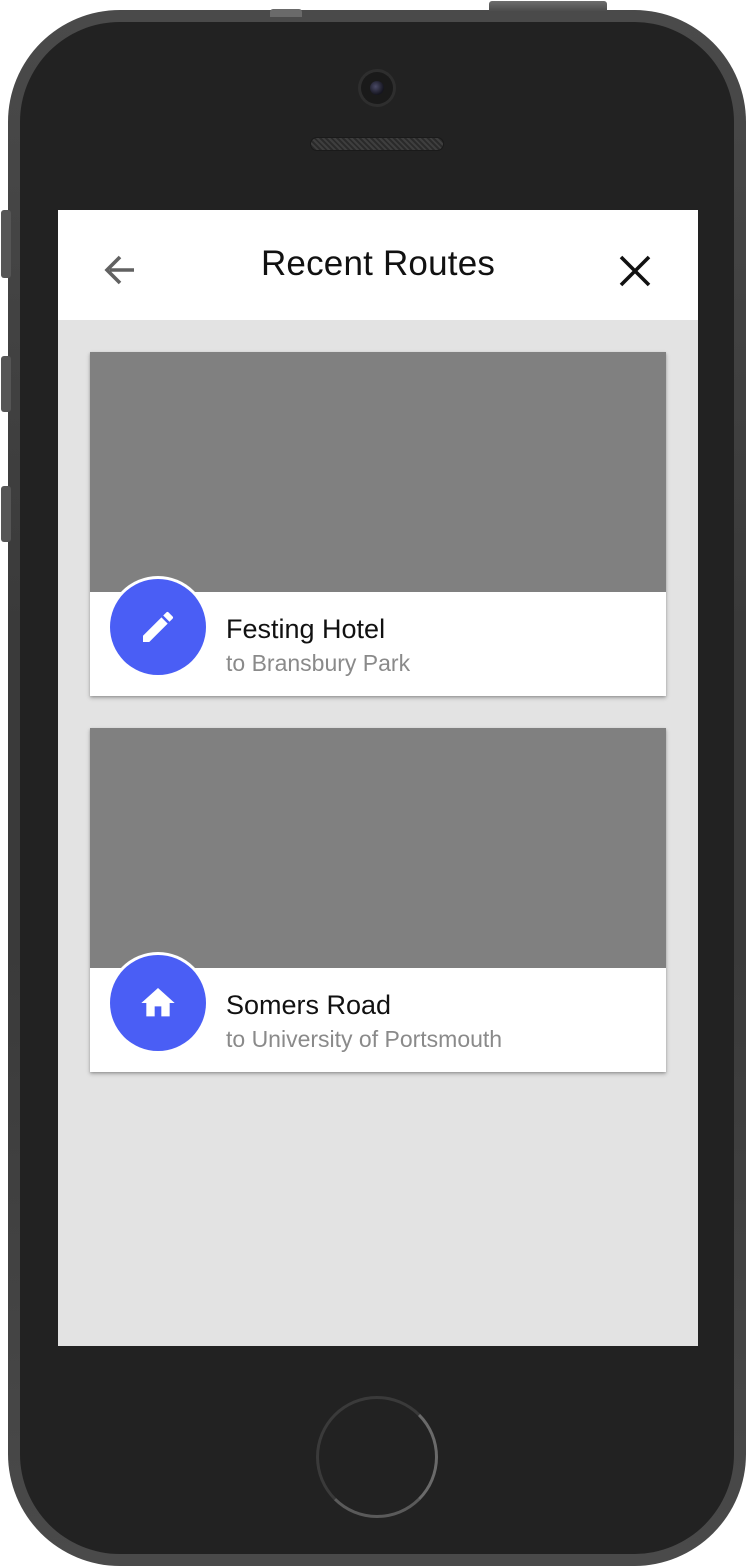 The height and width of the screenshot is (1568, 748). I want to click on close-icon, so click(635, 271).